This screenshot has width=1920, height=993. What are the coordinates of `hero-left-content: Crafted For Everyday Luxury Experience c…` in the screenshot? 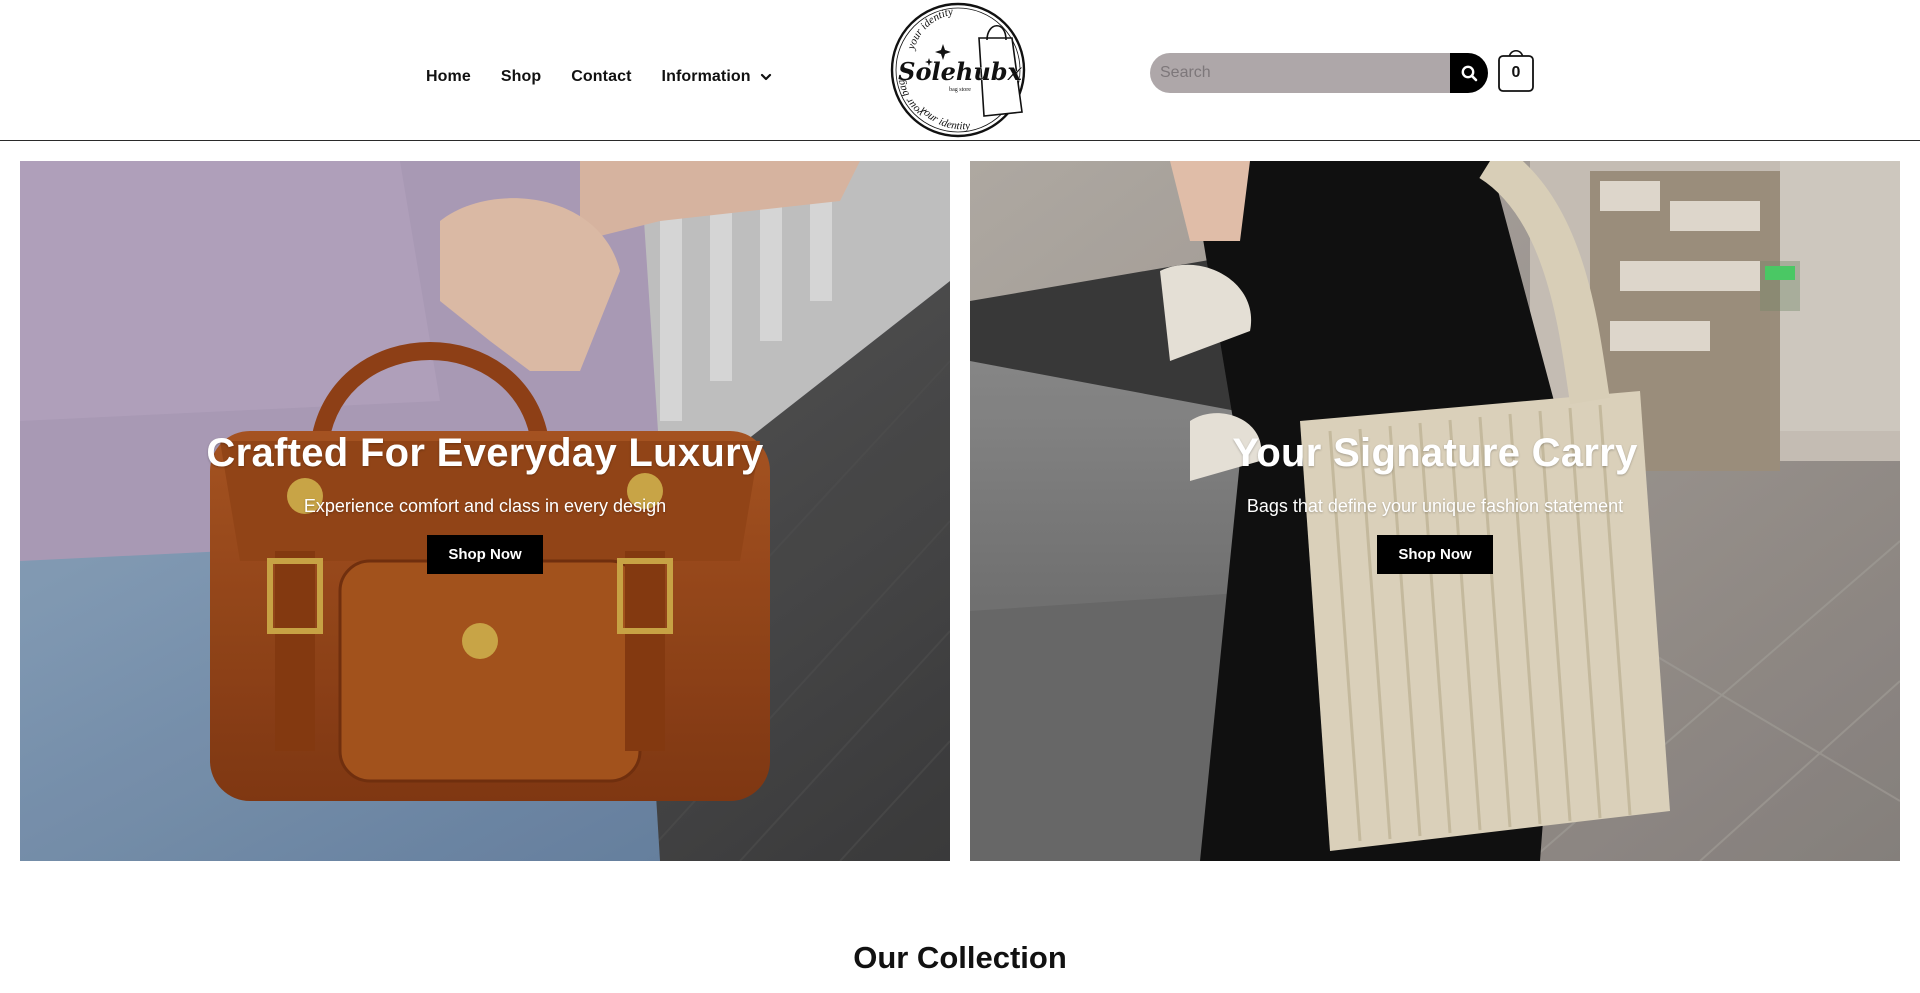 It's located at (485, 502).